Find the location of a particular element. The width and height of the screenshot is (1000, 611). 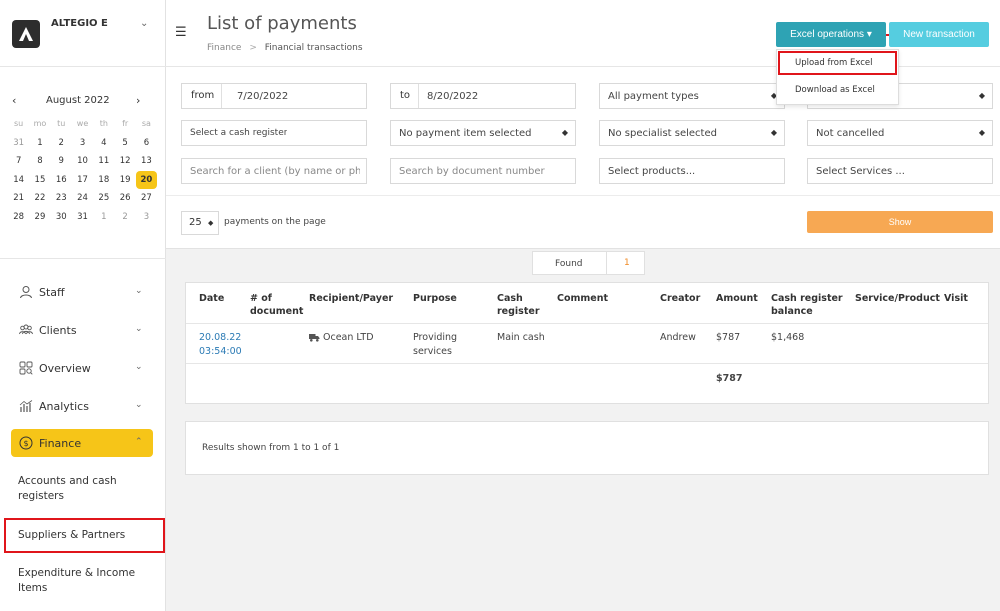

client-search-input: Search for a client (by name or phone) is located at coordinates (274, 171).